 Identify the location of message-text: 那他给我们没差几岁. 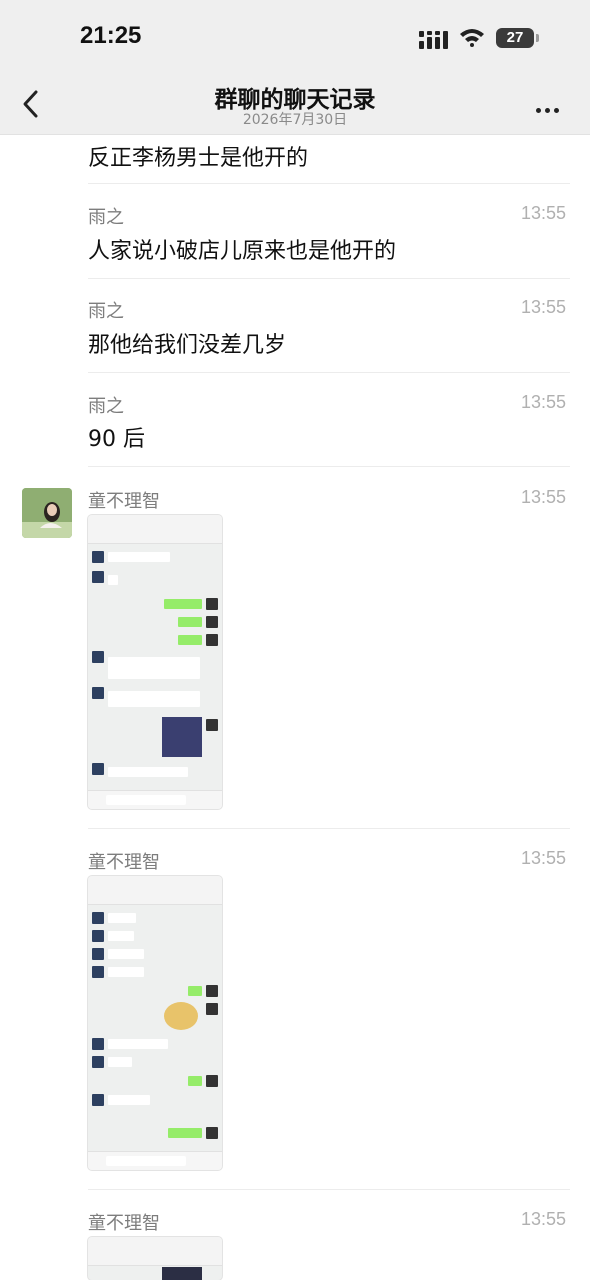
(187, 345).